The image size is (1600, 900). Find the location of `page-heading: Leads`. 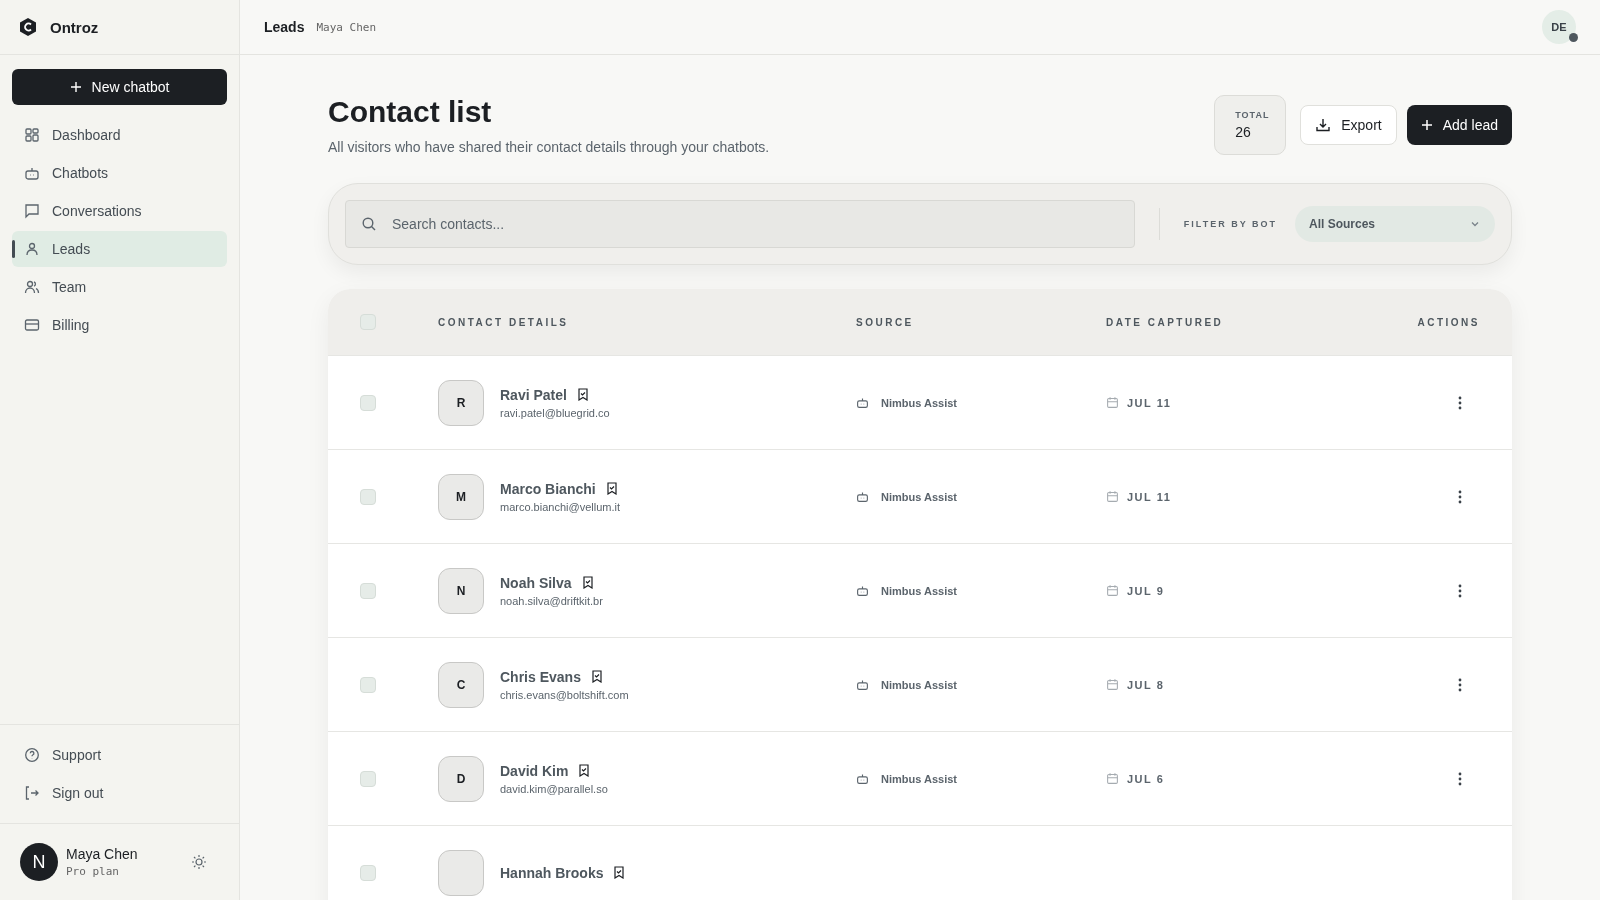

page-heading: Leads is located at coordinates (284, 27).